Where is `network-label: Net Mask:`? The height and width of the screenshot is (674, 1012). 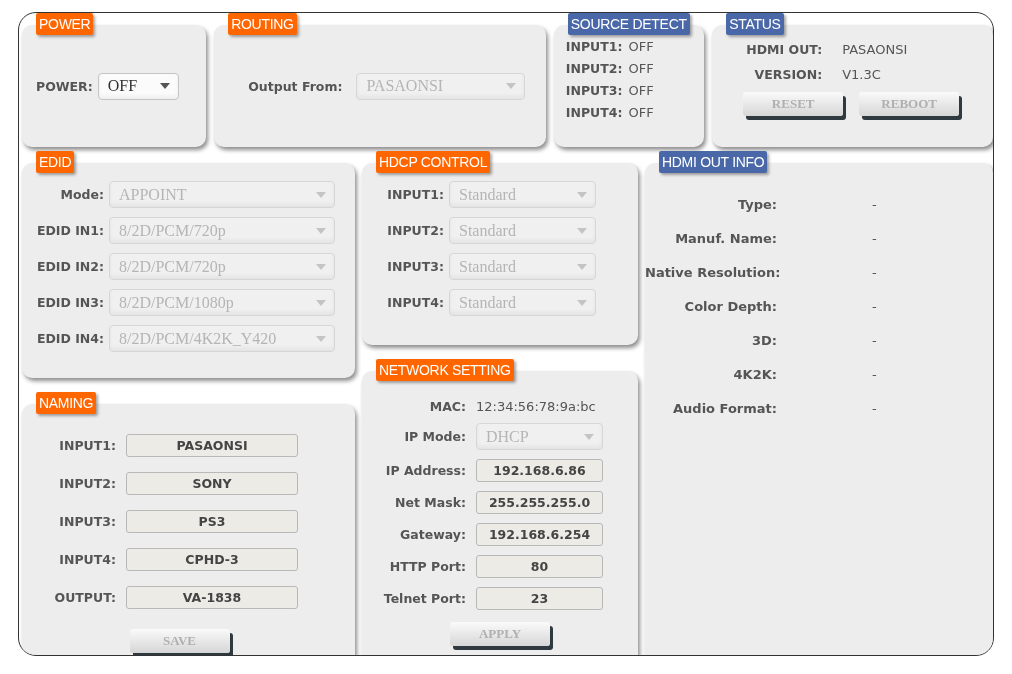 network-label: Net Mask: is located at coordinates (430, 502).